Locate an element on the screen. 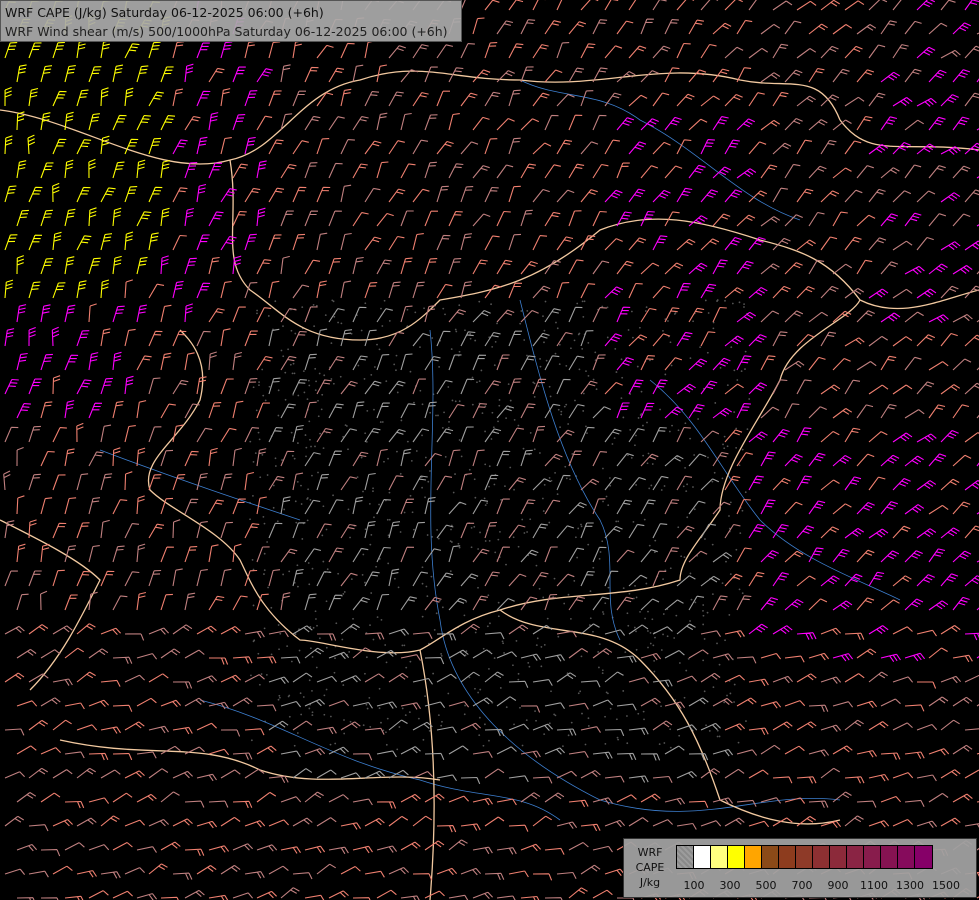 The height and width of the screenshot is (900, 979). country-border is located at coordinates (420, 117).